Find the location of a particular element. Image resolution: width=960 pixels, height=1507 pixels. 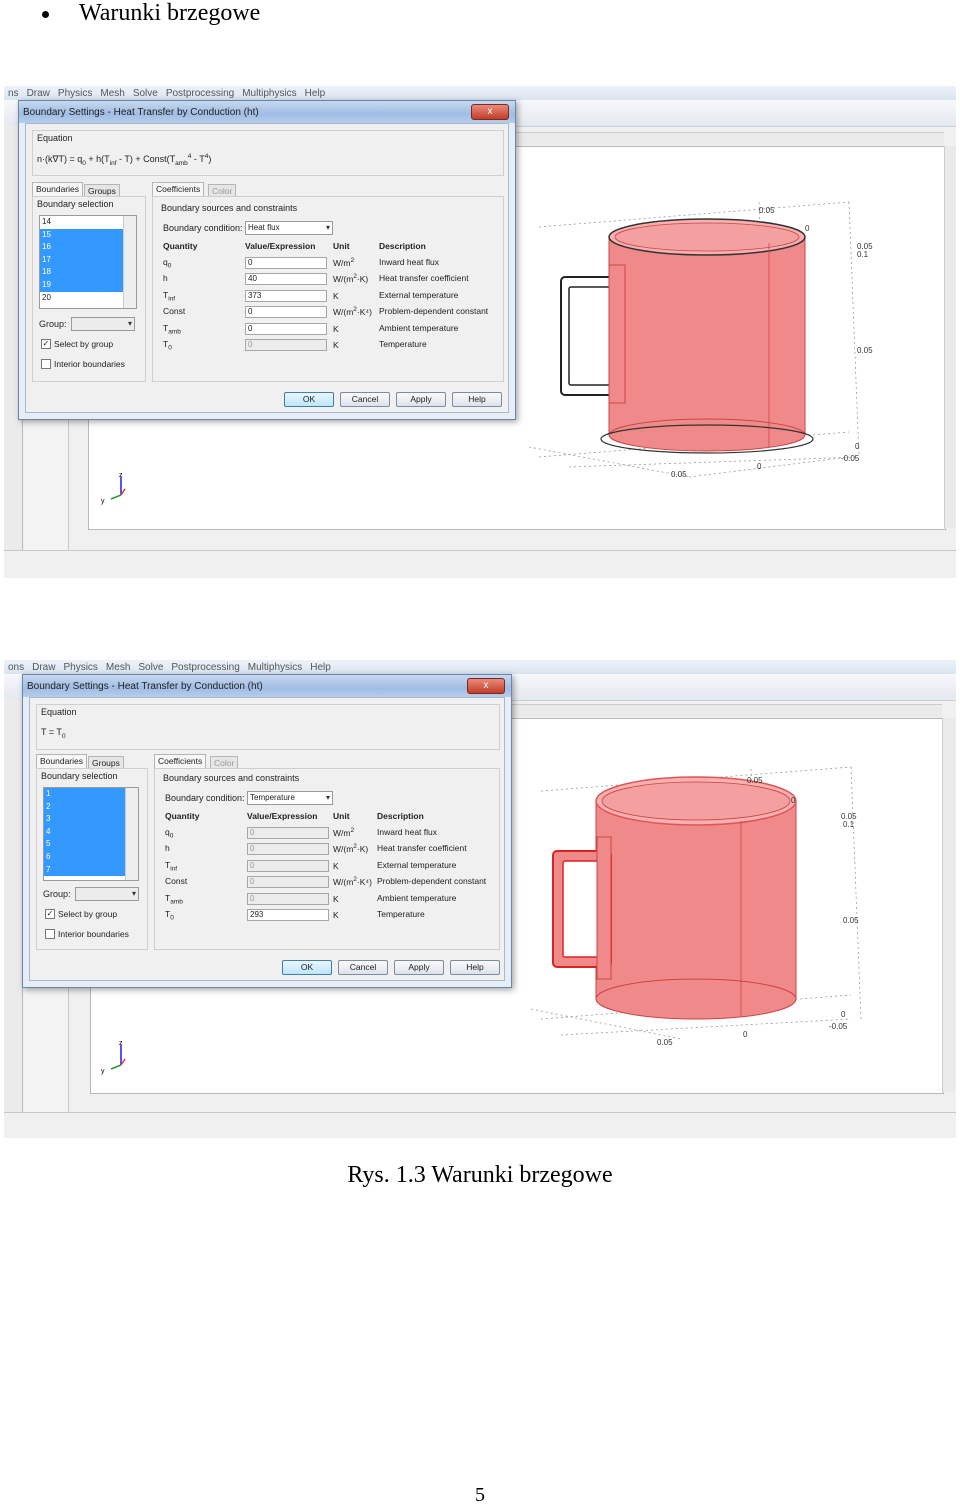

quantity-cell: T0 is located at coordinates (167, 345).